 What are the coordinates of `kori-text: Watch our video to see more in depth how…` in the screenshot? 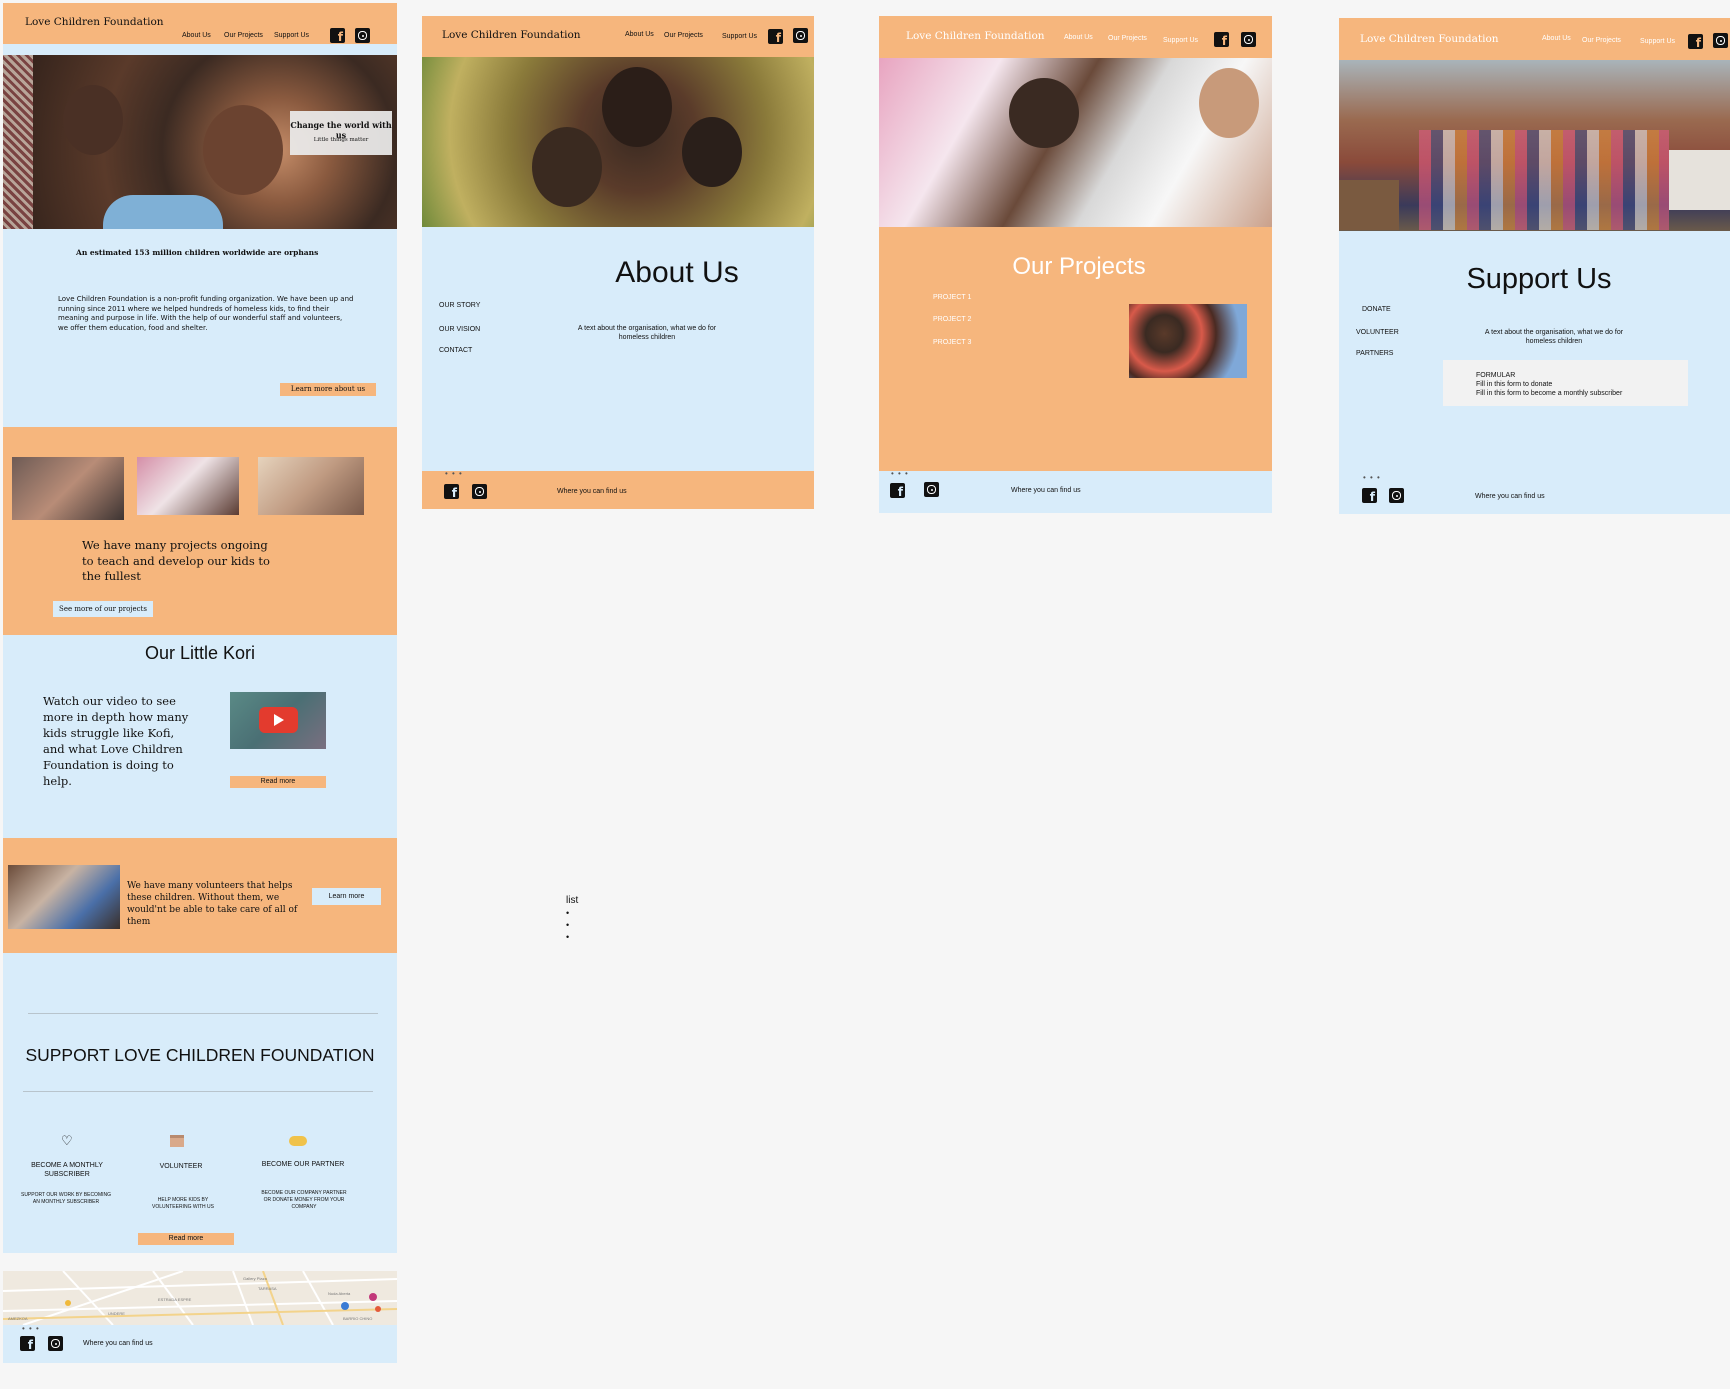 It's located at (116, 741).